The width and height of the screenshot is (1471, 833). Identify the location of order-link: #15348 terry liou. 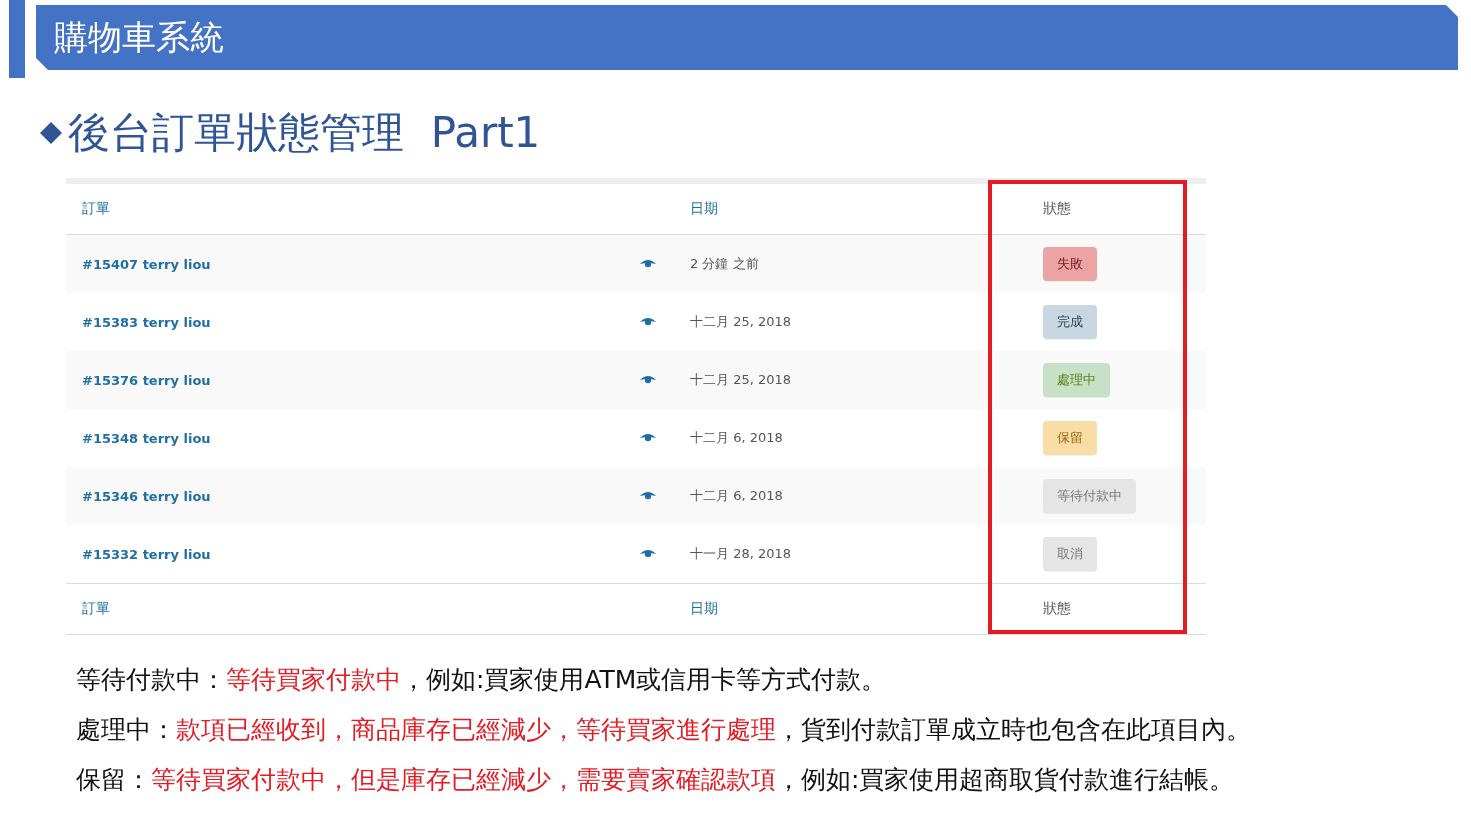
(146, 438).